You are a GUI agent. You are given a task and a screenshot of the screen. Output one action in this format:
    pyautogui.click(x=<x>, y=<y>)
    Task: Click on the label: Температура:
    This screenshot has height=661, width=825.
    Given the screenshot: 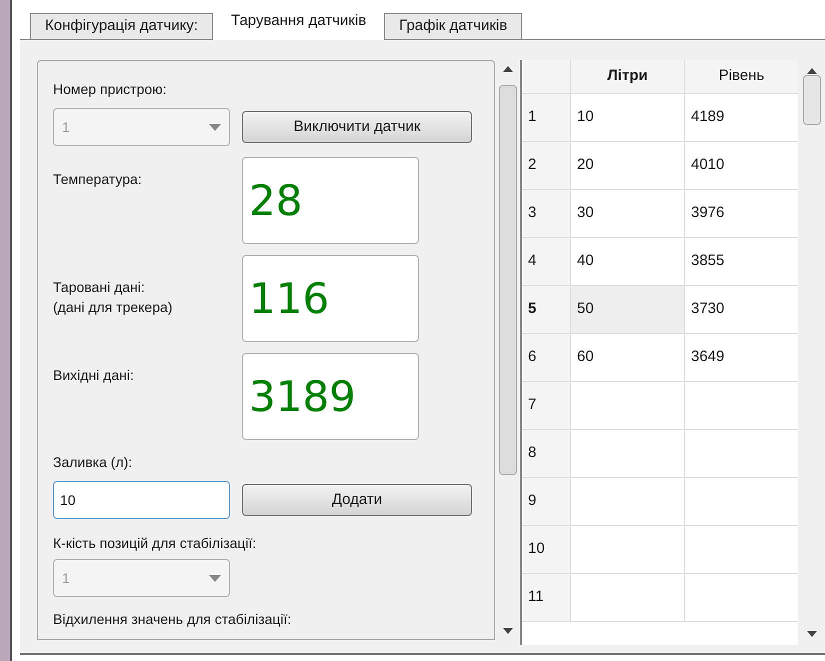 What is the action you would take?
    pyautogui.click(x=98, y=179)
    